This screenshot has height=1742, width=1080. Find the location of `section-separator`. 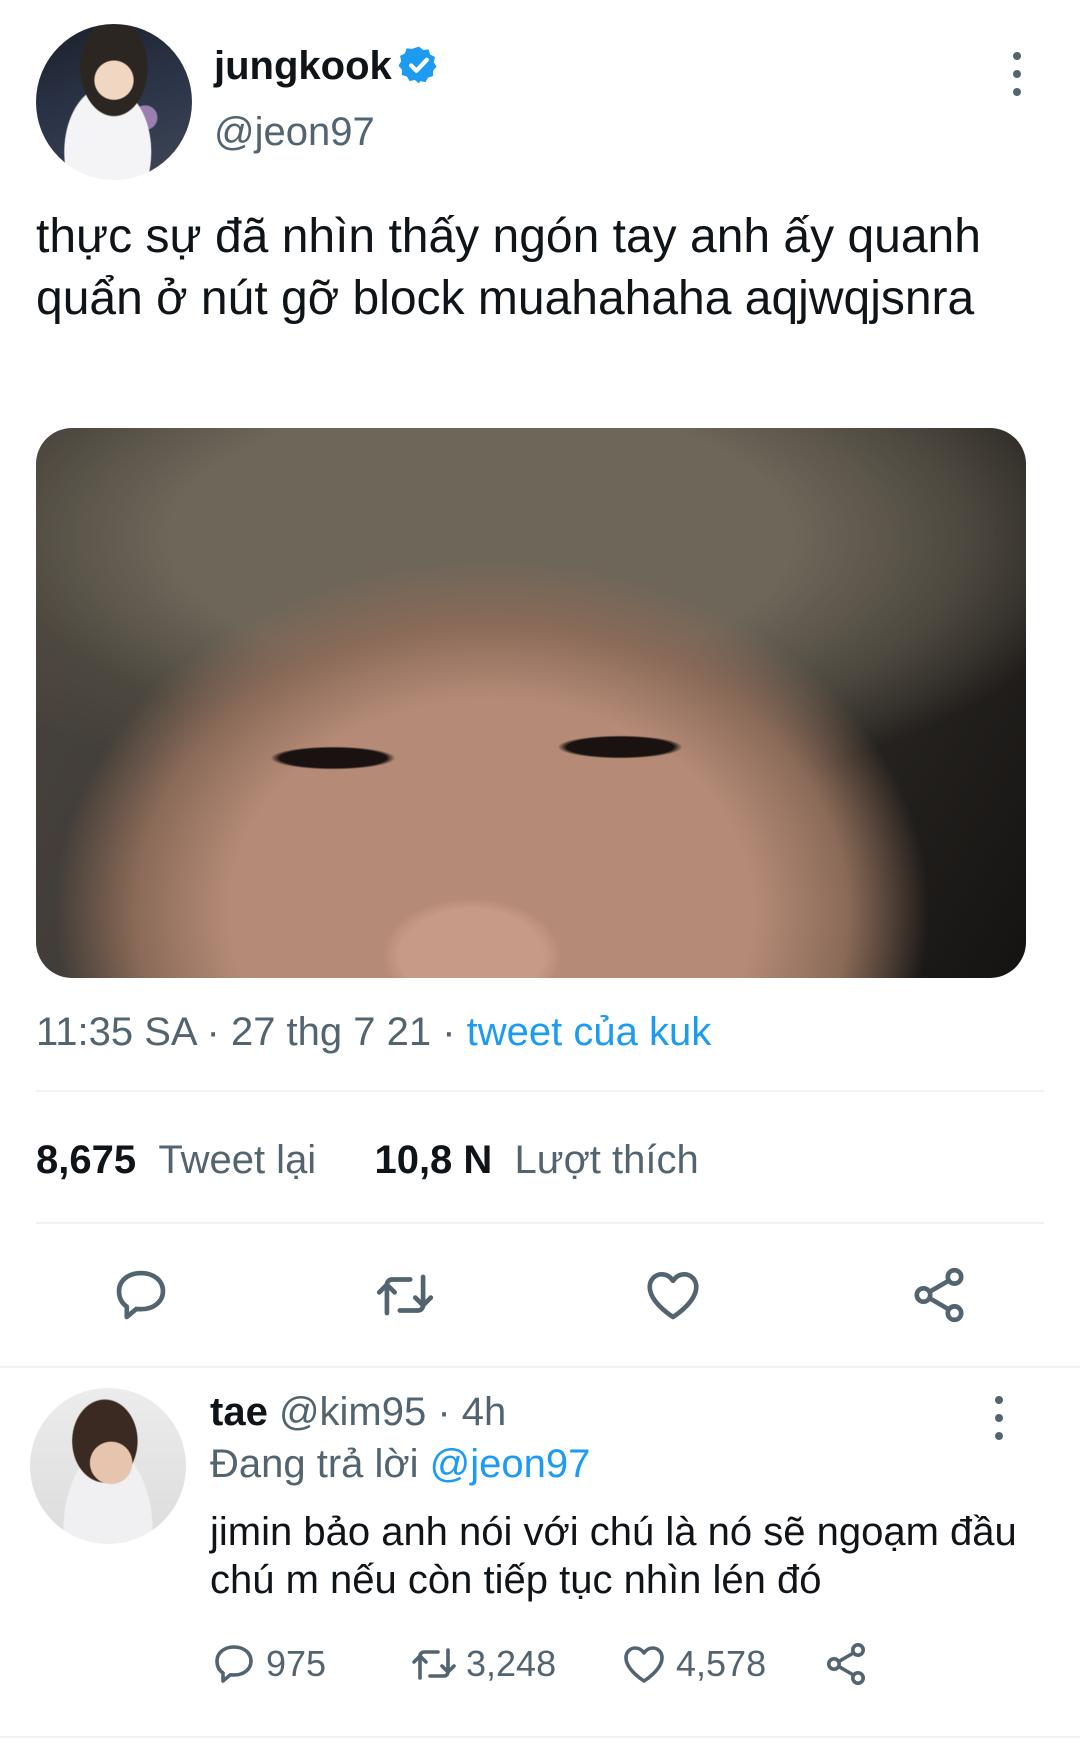

section-separator is located at coordinates (540, 1367).